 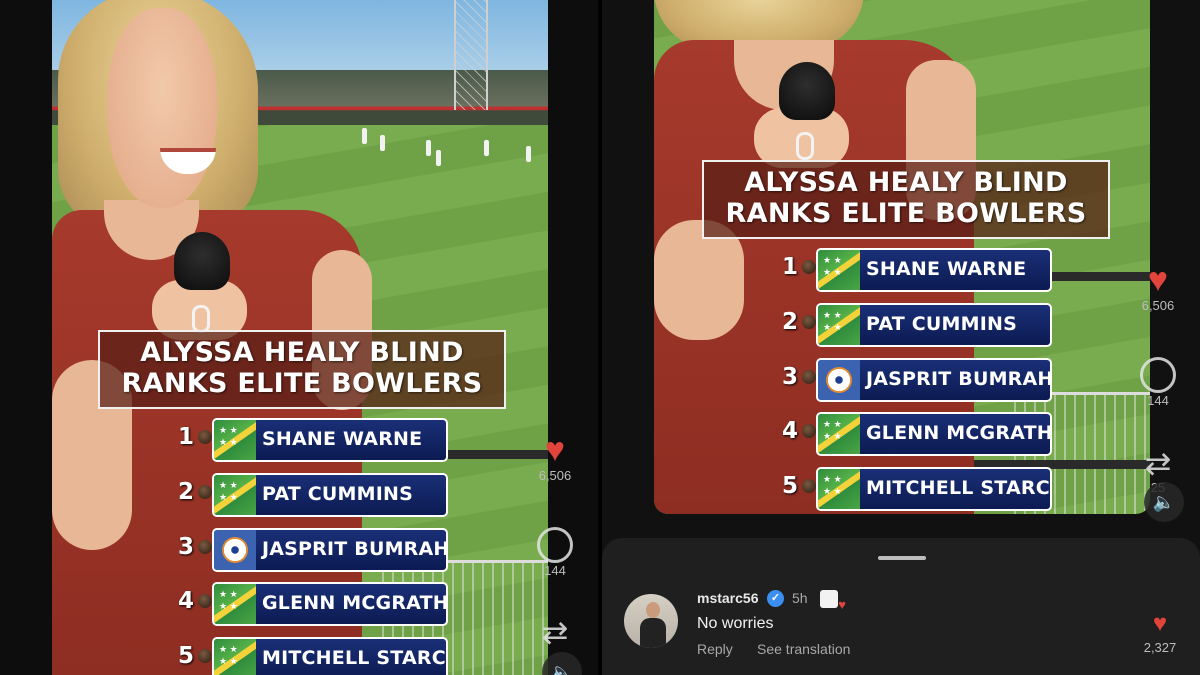 I want to click on comment-text: No worries, so click(x=735, y=623).